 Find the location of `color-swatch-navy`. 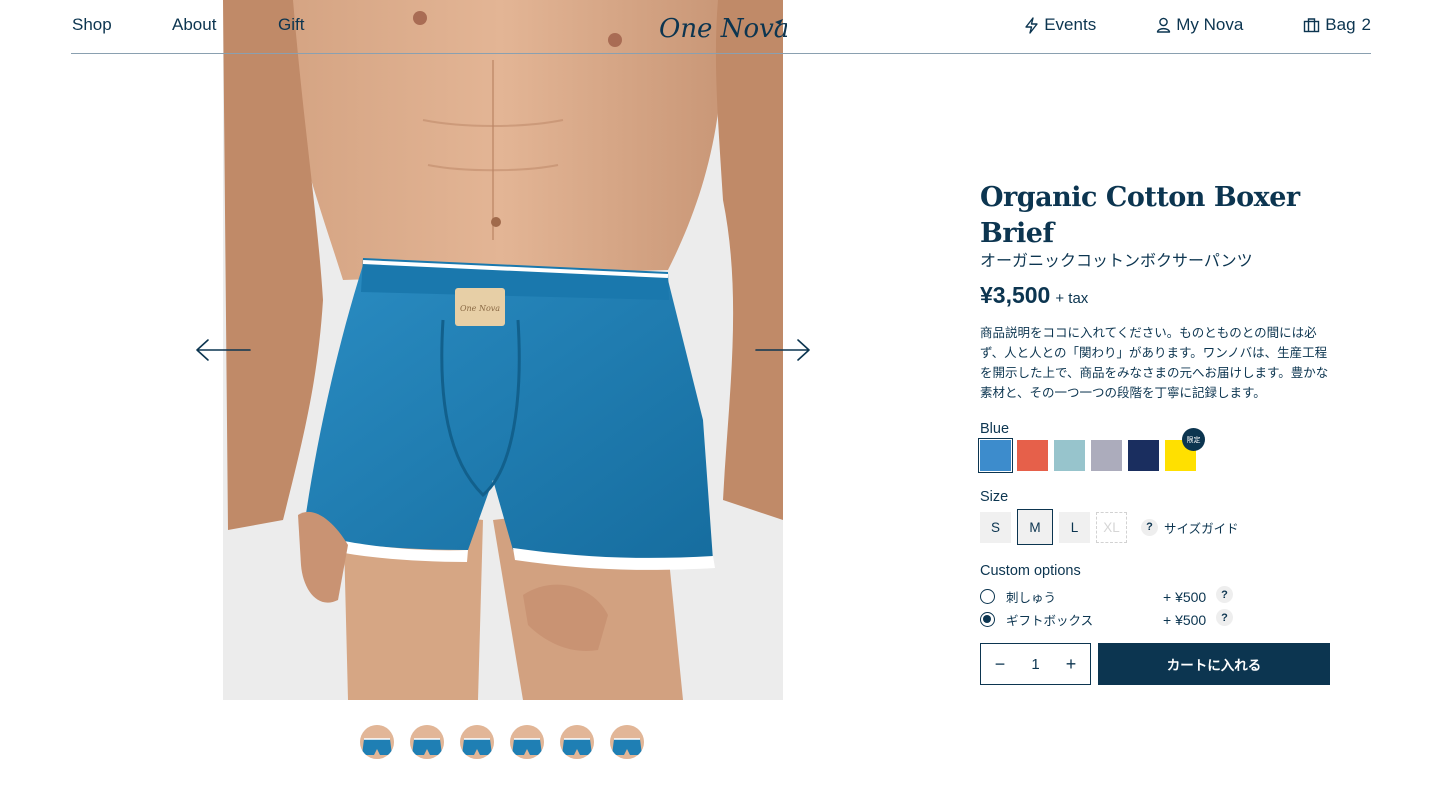

color-swatch-navy is located at coordinates (1143, 455).